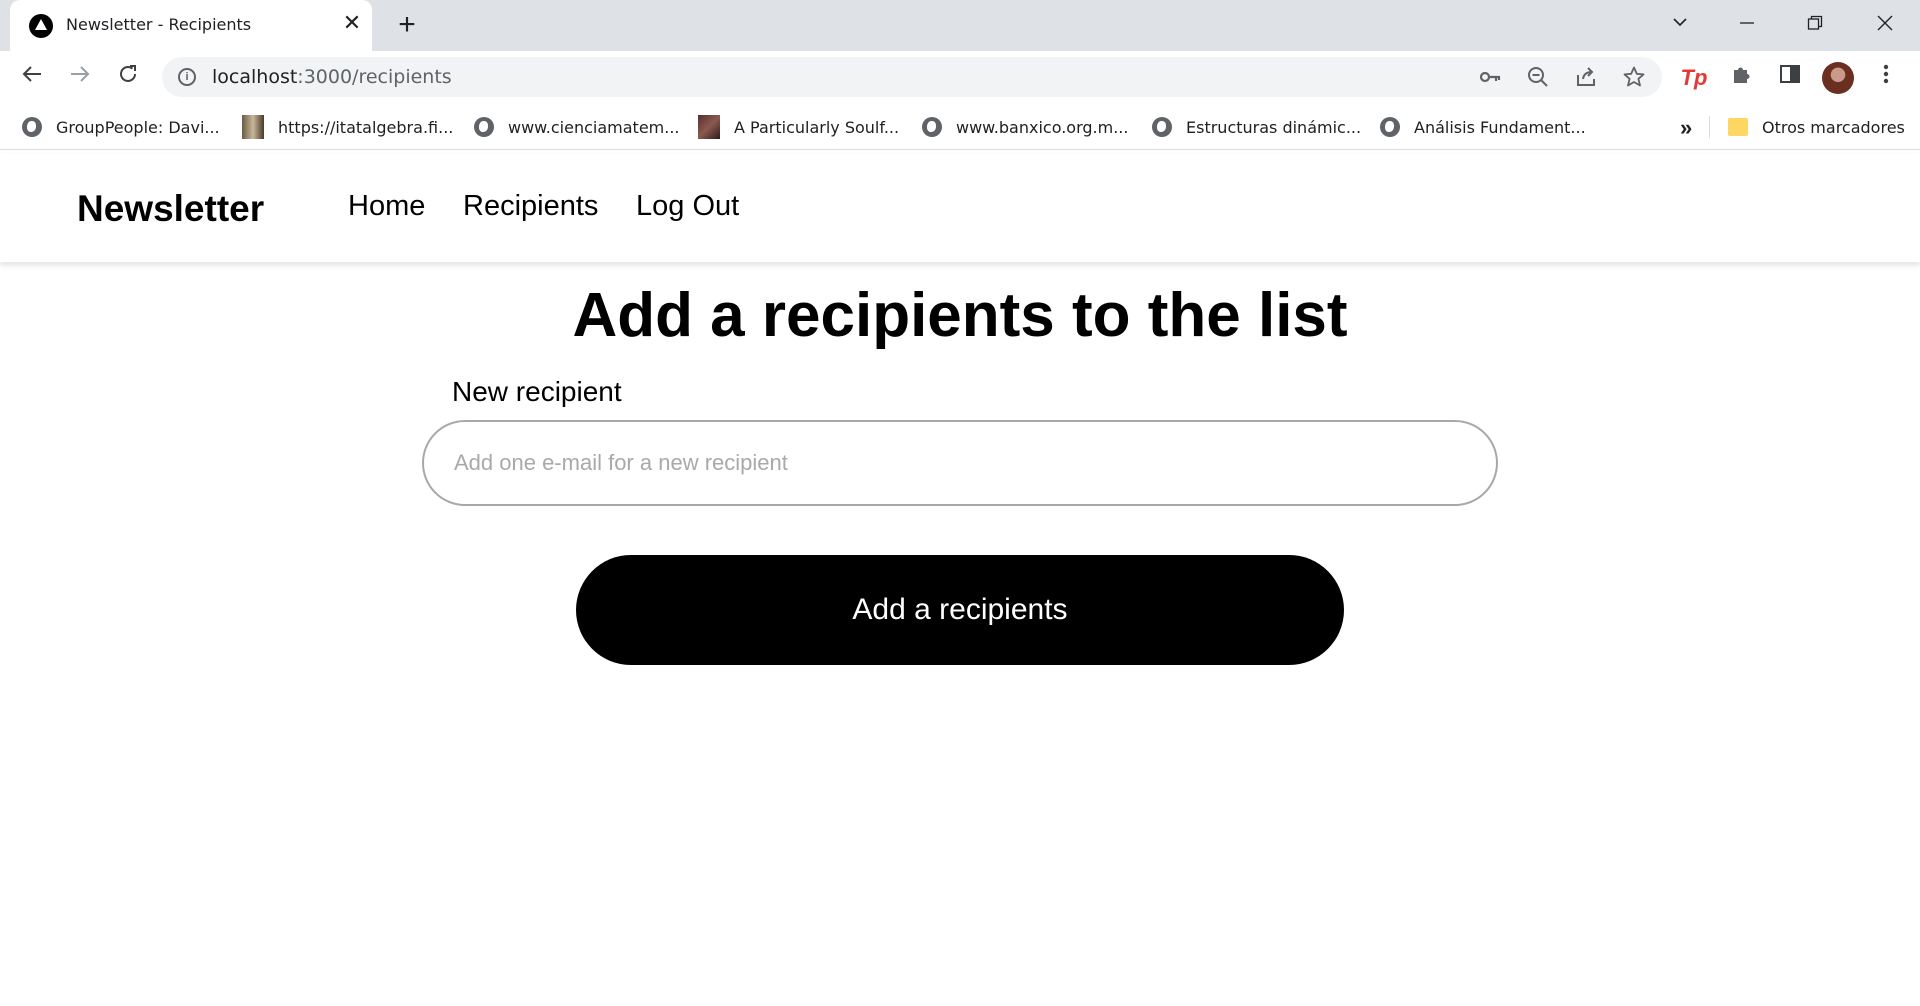 Image resolution: width=1920 pixels, height=1006 pixels. What do you see at coordinates (1885, 25) in the screenshot?
I see `close-window-icon` at bounding box center [1885, 25].